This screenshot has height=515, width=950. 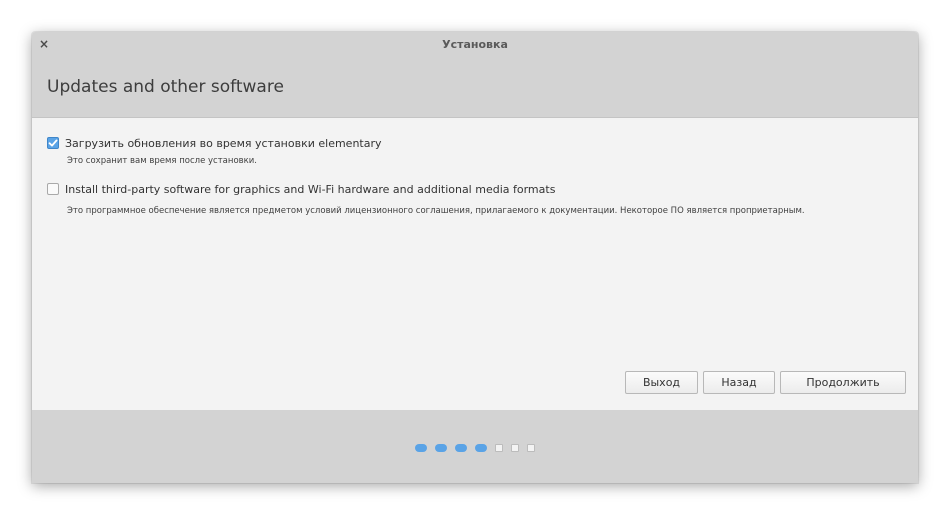 I want to click on download-updates-checkbox, so click(x=53, y=143).